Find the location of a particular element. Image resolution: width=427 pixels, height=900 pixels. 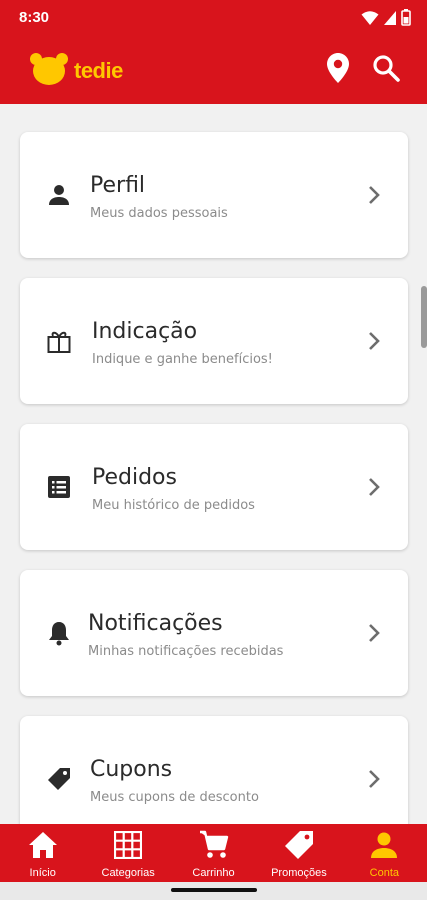

signal-icon is located at coordinates (390, 20).